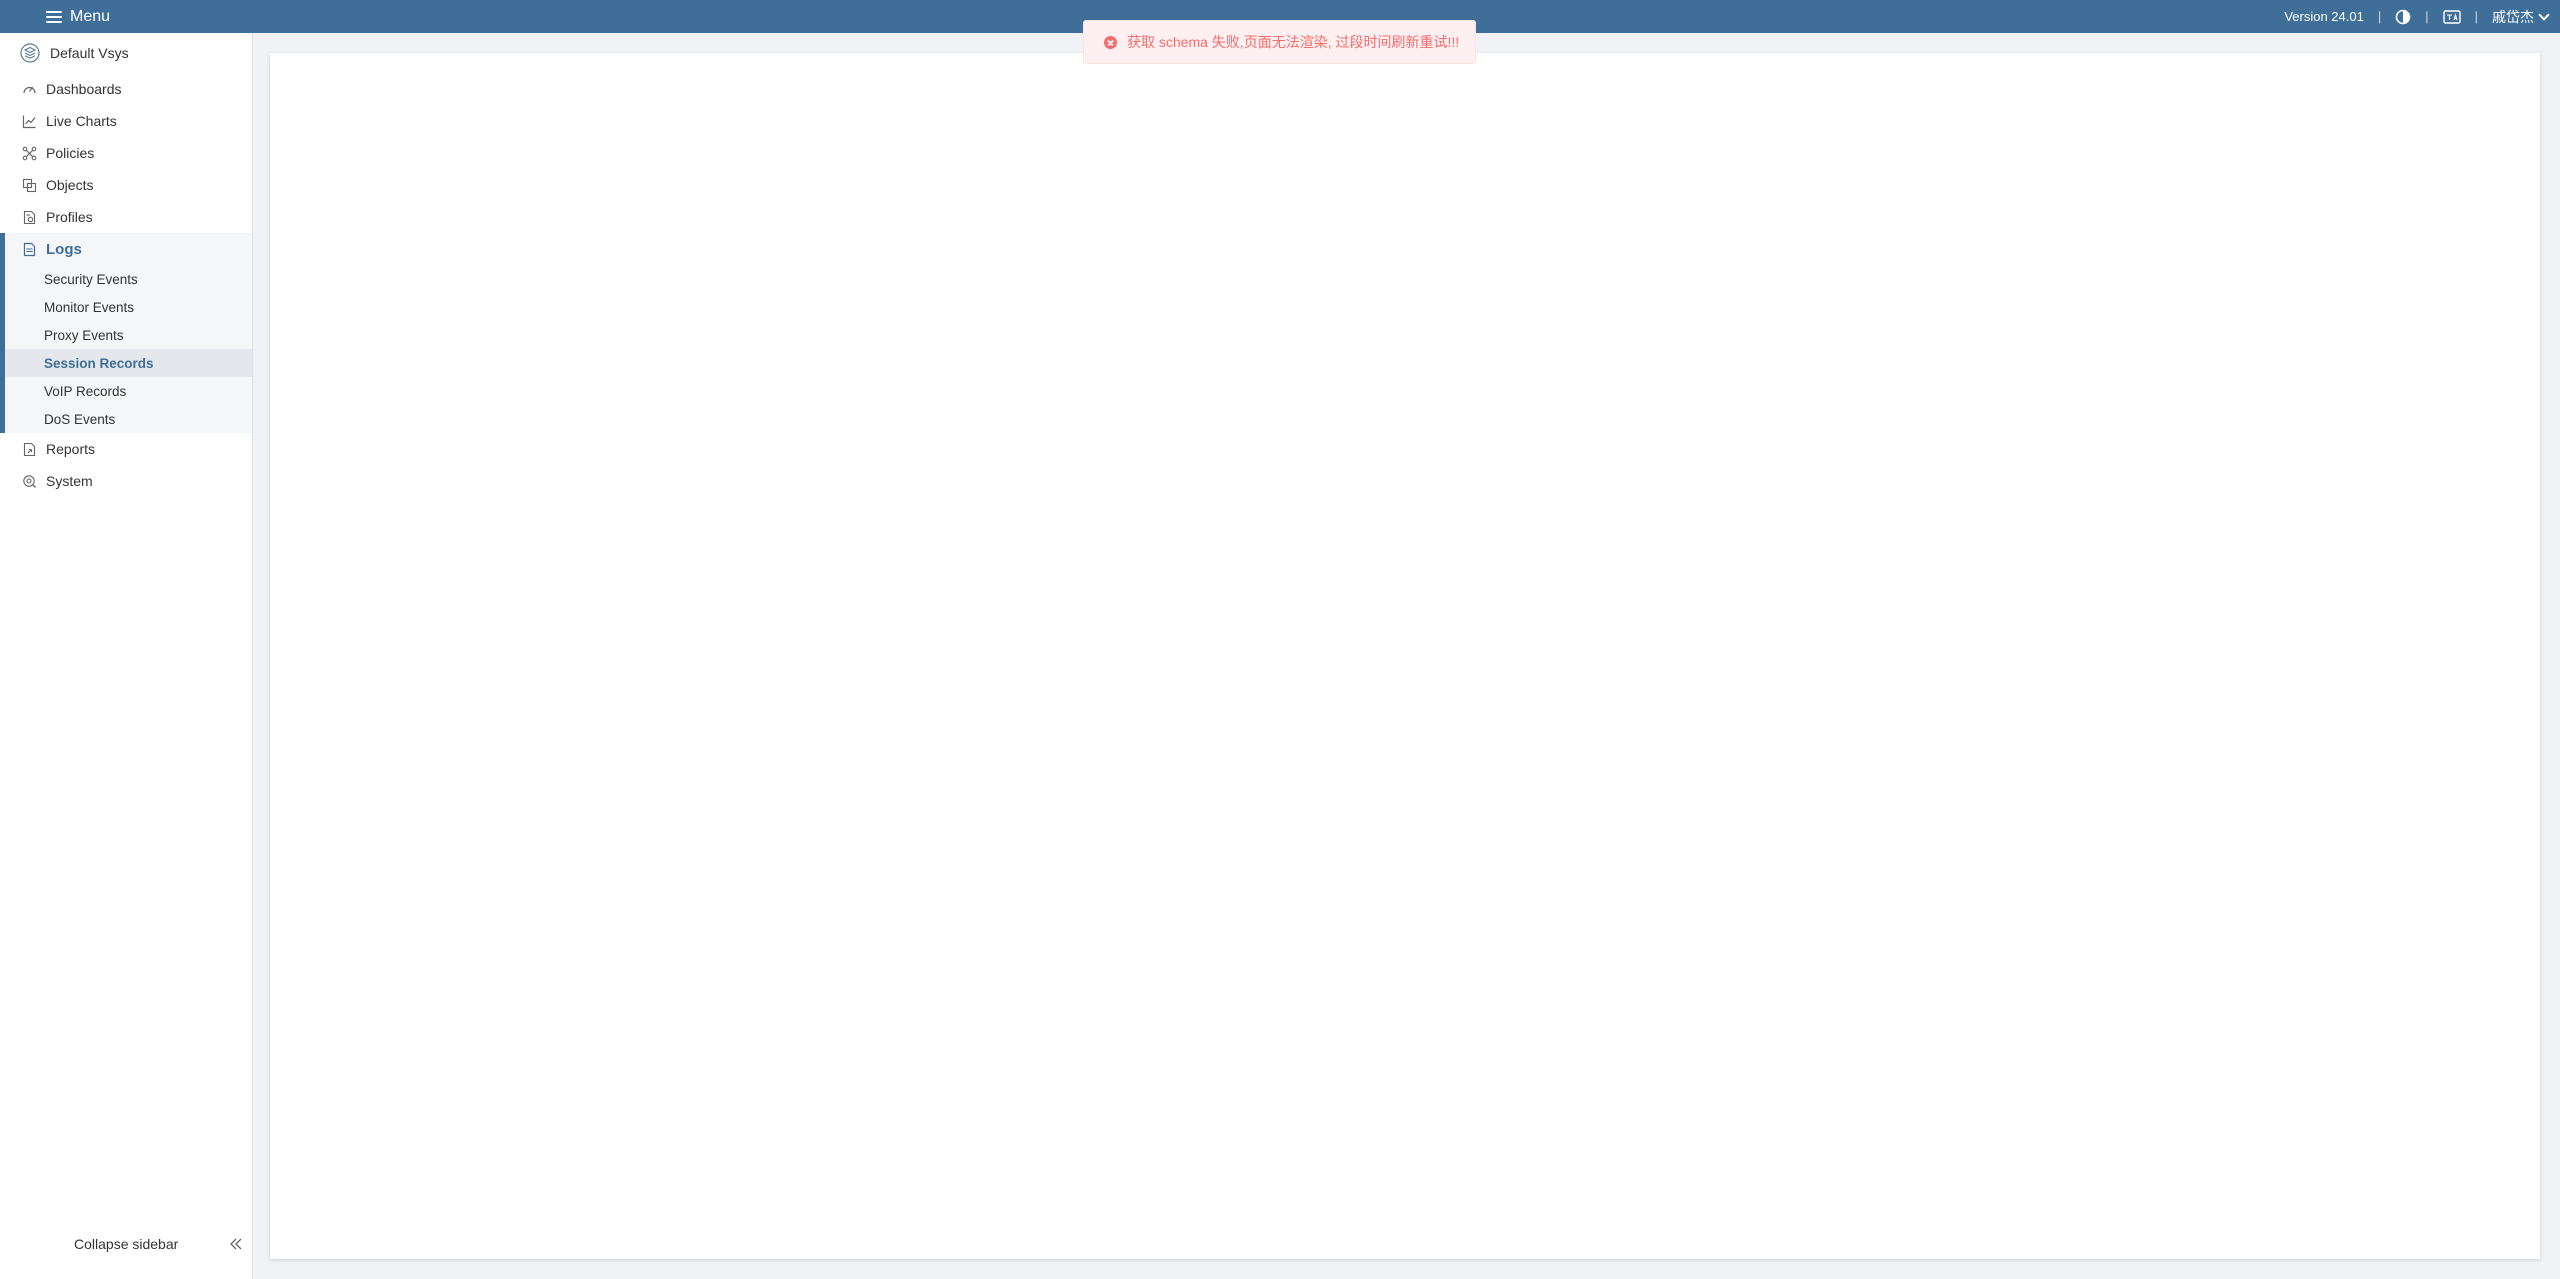  Describe the element at coordinates (29, 481) in the screenshot. I see `system-icon` at that location.